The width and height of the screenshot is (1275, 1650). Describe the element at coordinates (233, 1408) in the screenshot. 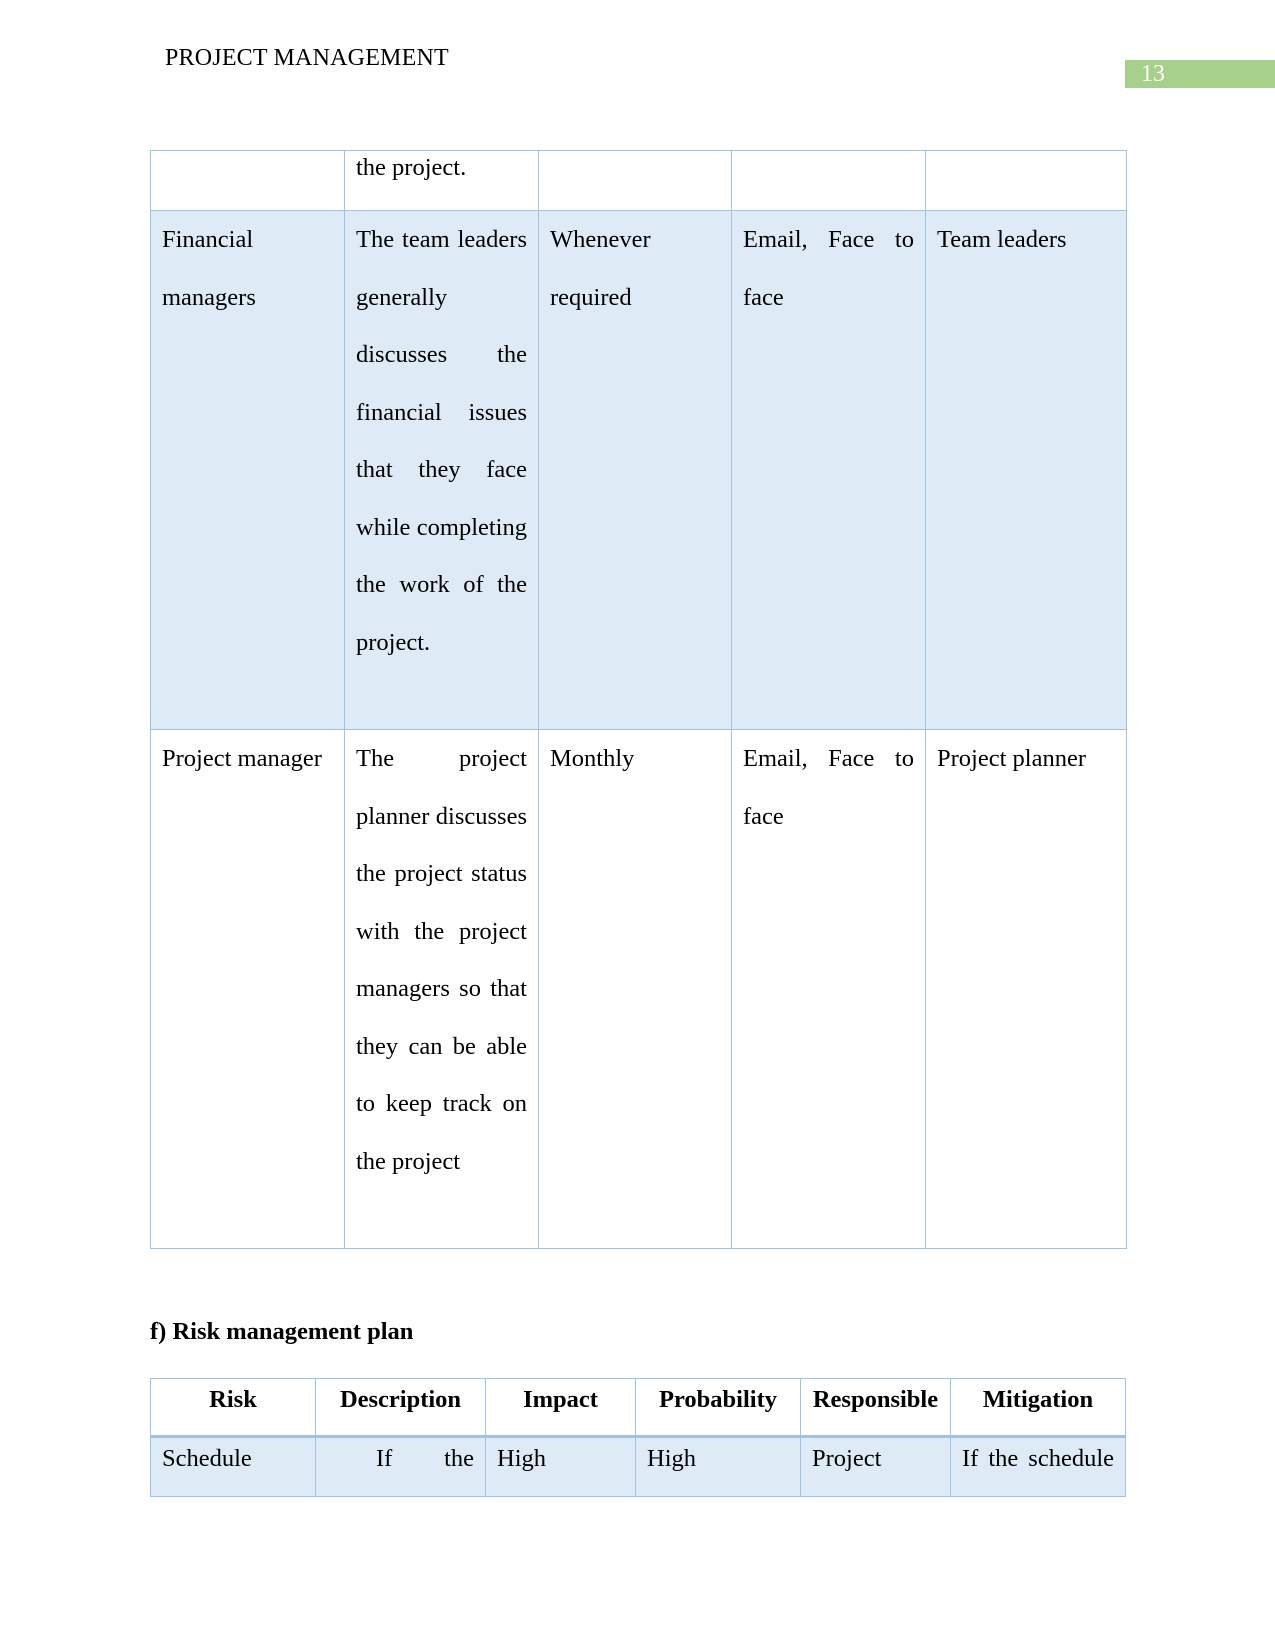

I see `column-header: Risk` at that location.